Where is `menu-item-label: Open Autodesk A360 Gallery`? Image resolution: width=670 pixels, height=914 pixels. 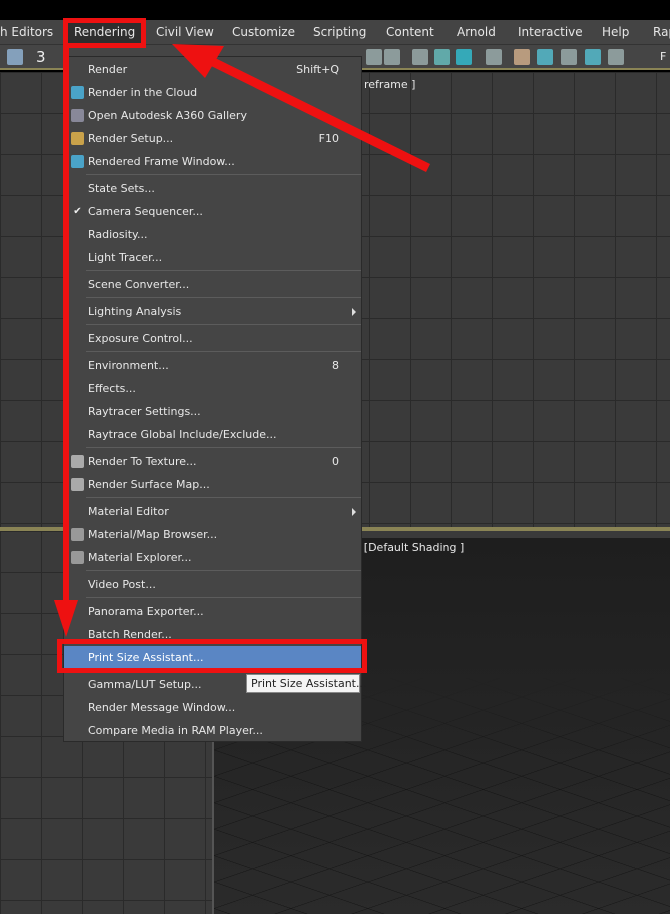
menu-item-label: Open Autodesk A360 Gallery is located at coordinates (167, 115).